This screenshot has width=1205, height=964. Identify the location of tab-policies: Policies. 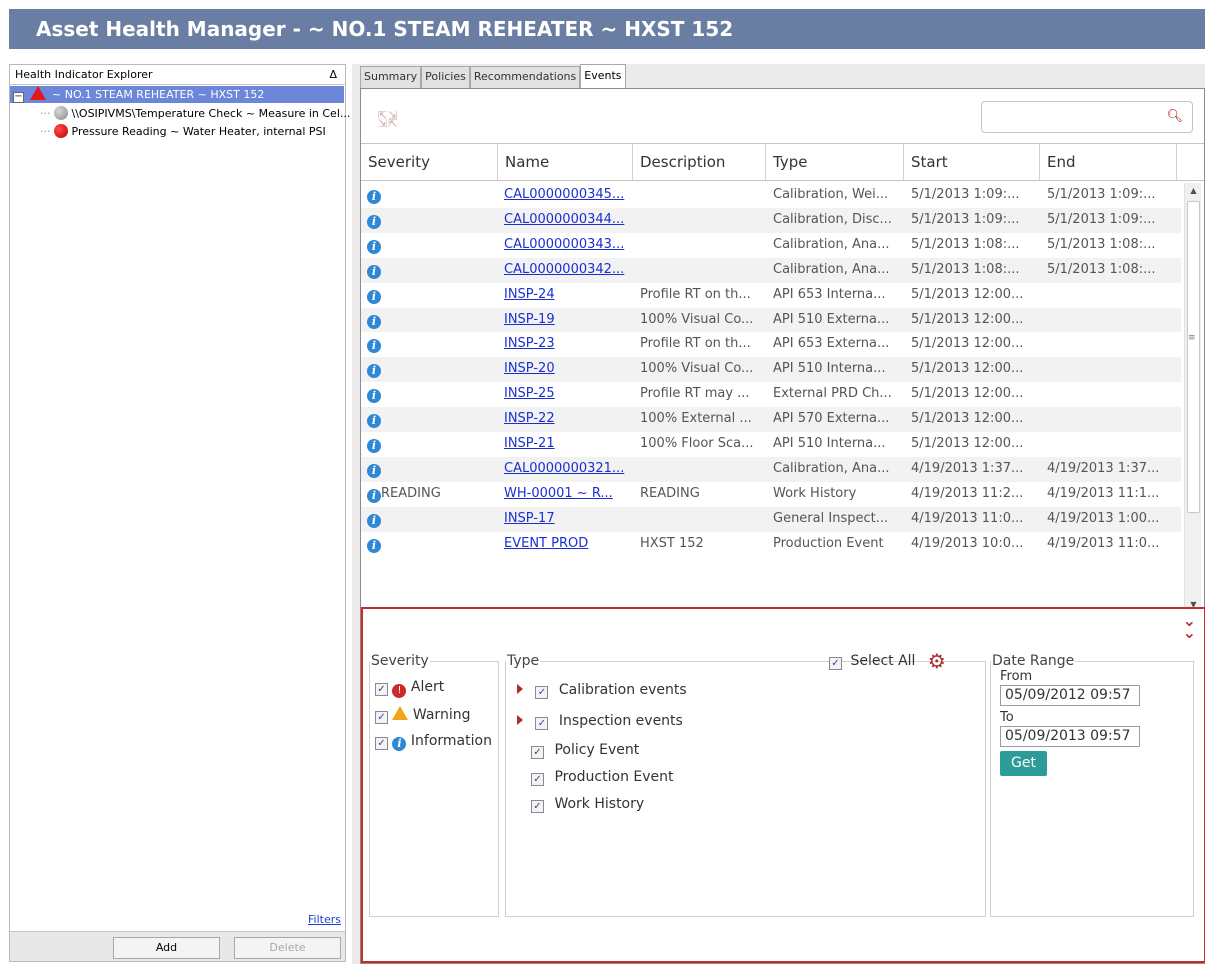
(445, 77).